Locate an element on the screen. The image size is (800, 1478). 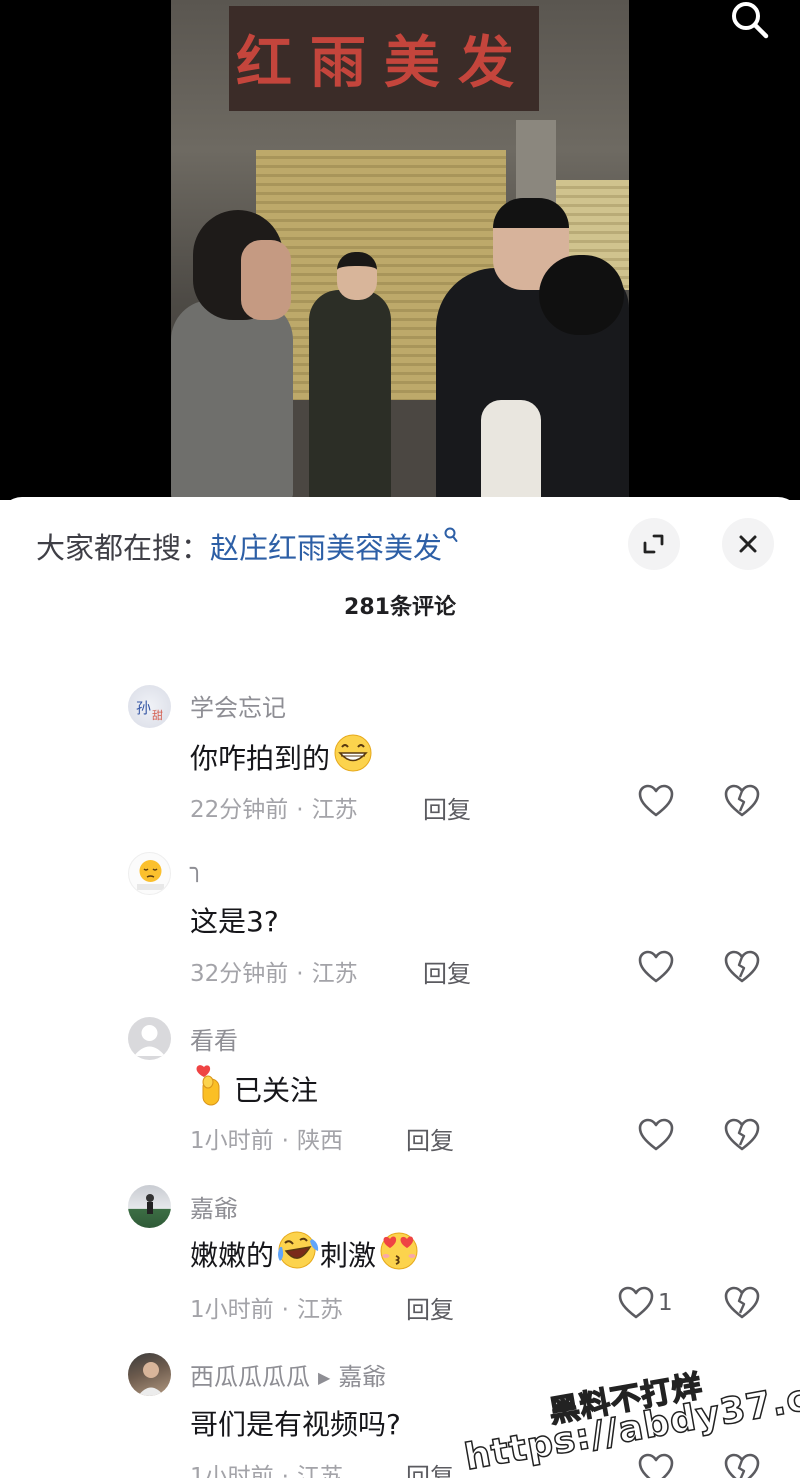
person-left-body is located at coordinates (232, 400).